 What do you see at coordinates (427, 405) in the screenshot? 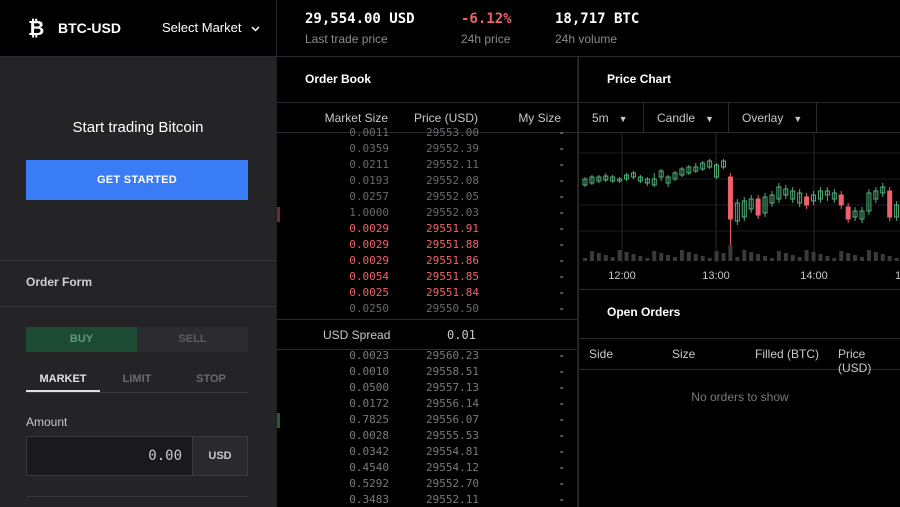
I see `order-book-row: 0.0172 29556.14 -` at bounding box center [427, 405].